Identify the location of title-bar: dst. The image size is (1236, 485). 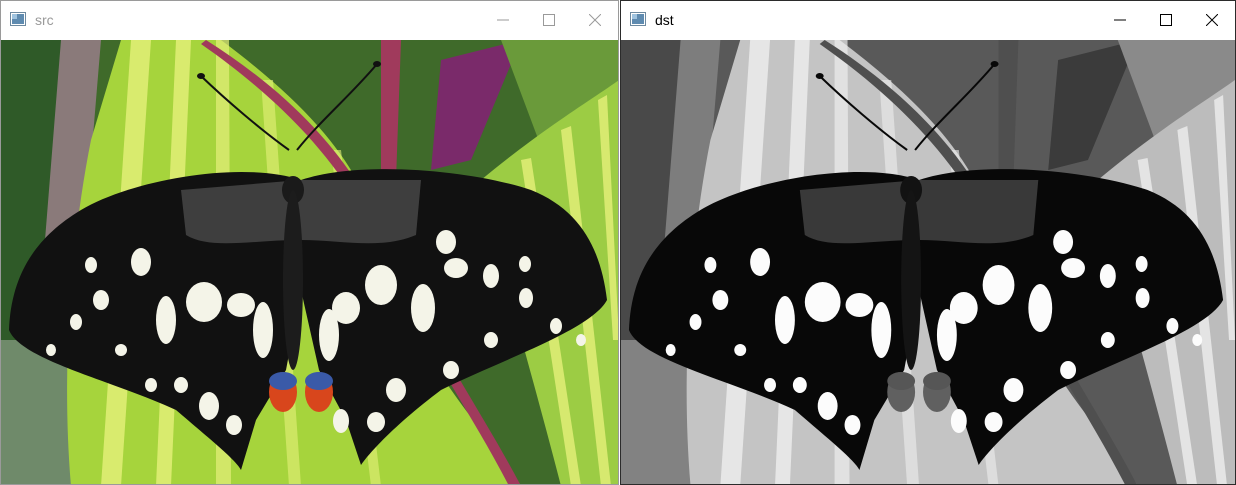
(928, 20).